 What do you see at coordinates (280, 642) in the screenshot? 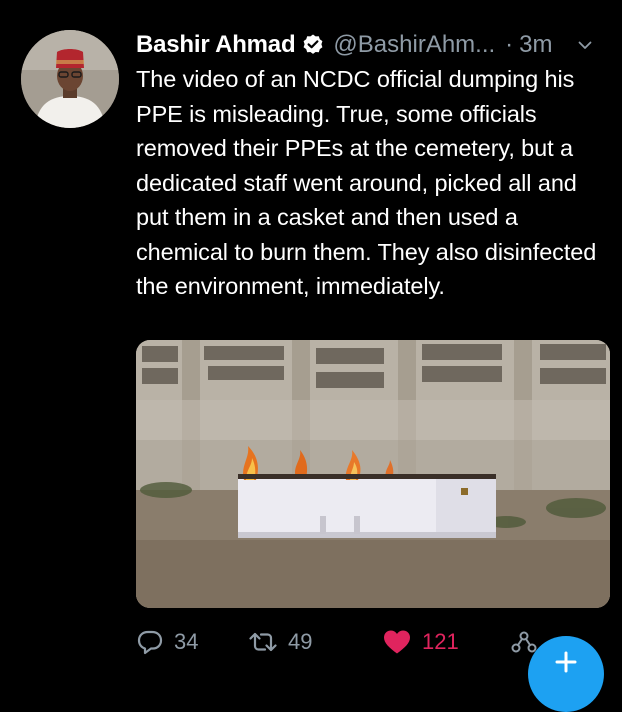
I see `retweet-button: 49` at bounding box center [280, 642].